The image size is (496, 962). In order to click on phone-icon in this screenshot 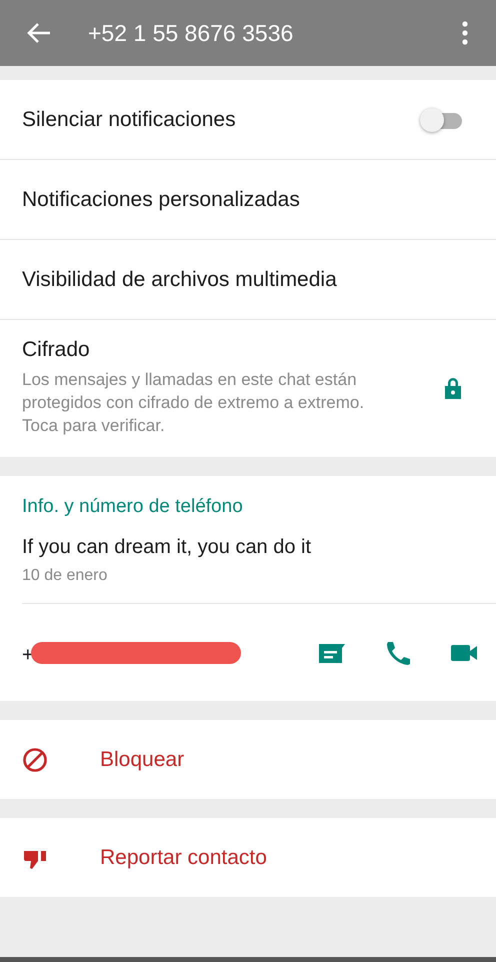, I will do `click(398, 653)`.